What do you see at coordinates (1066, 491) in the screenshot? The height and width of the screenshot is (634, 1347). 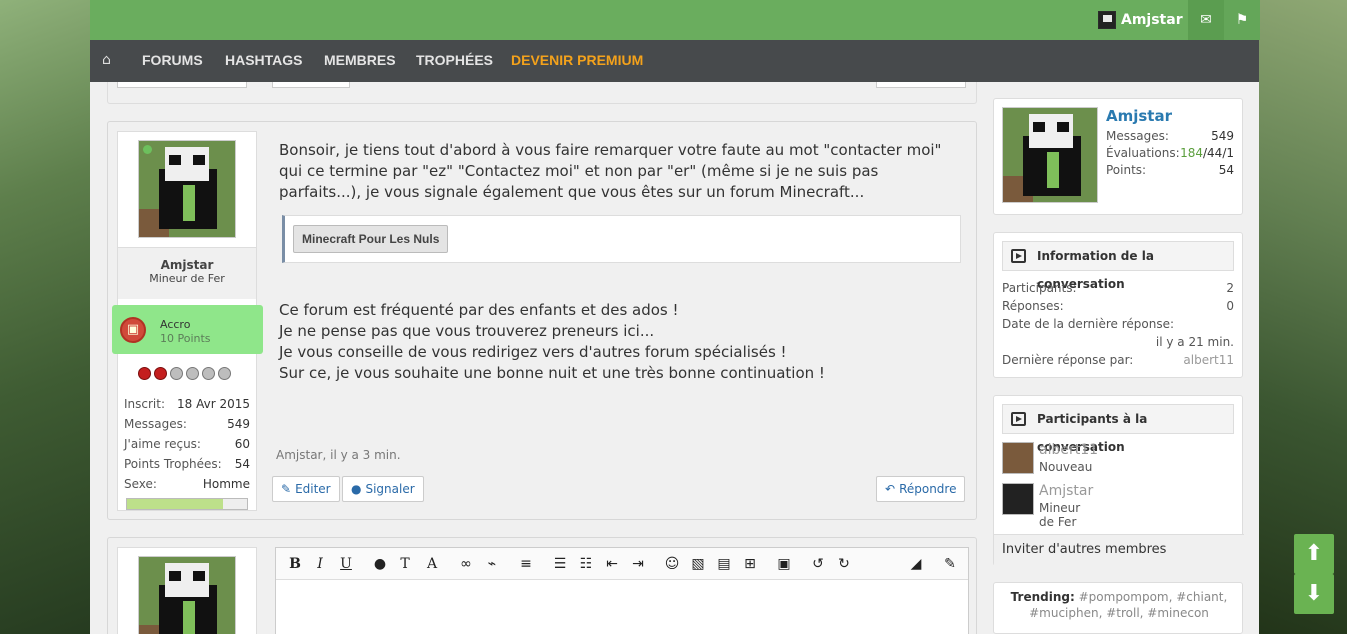 I see `participant-name: Amjstar` at bounding box center [1066, 491].